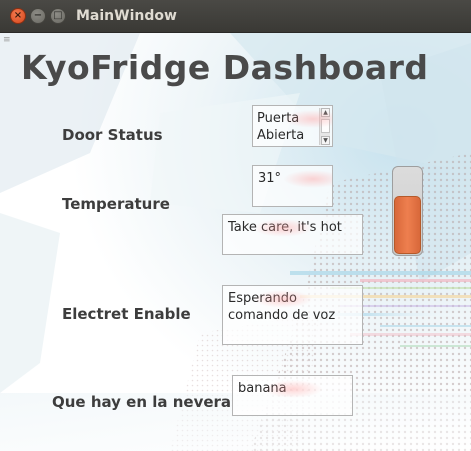 The width and height of the screenshot is (471, 451). What do you see at coordinates (126, 16) in the screenshot?
I see `window-title: MainWindow` at bounding box center [126, 16].